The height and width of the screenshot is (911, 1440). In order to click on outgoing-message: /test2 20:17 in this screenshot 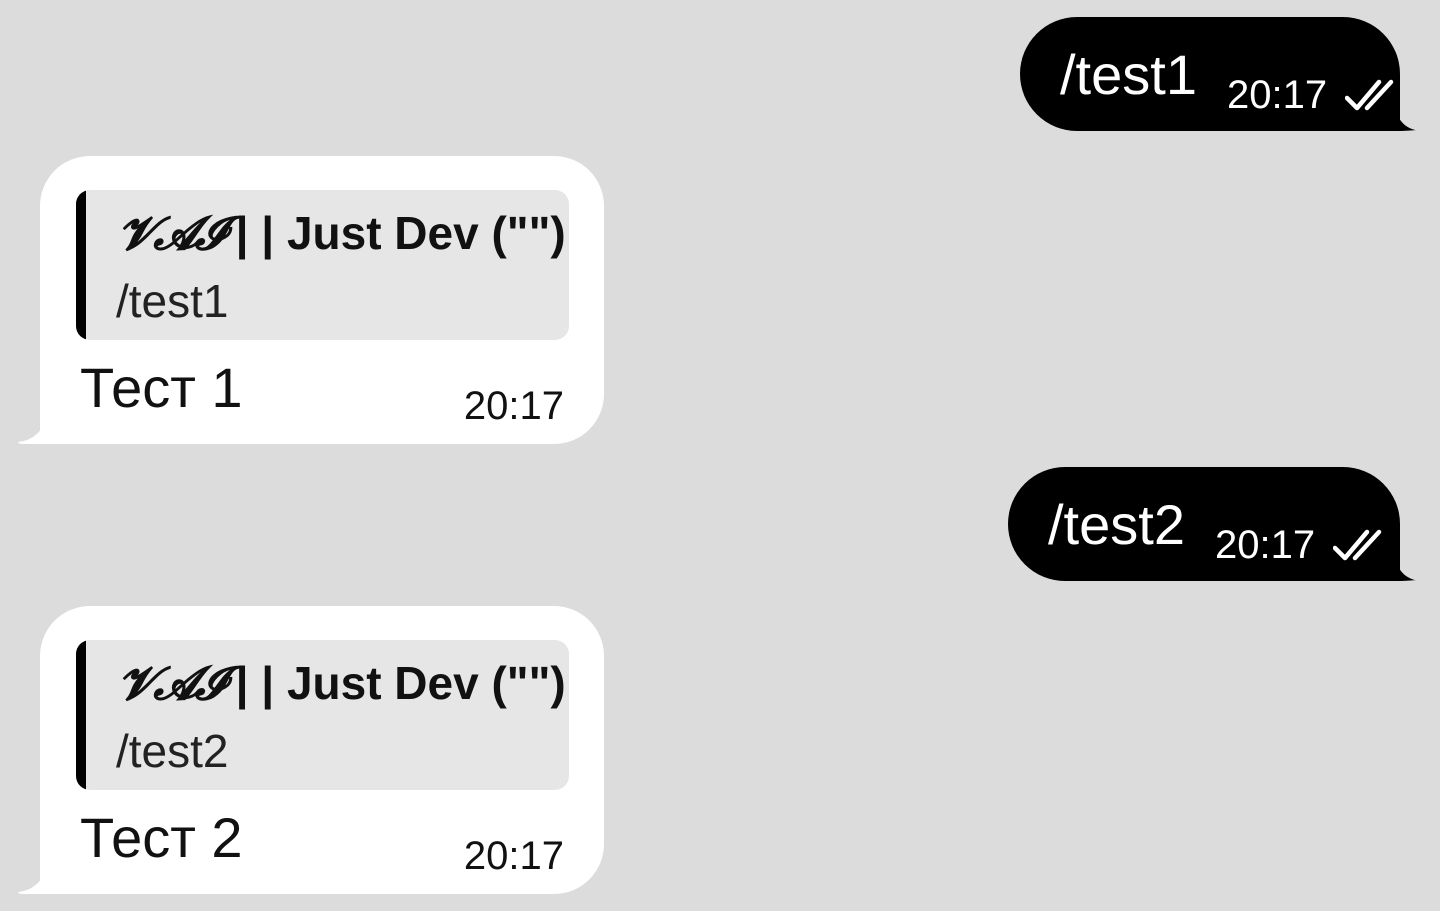, I will do `click(1204, 524)`.